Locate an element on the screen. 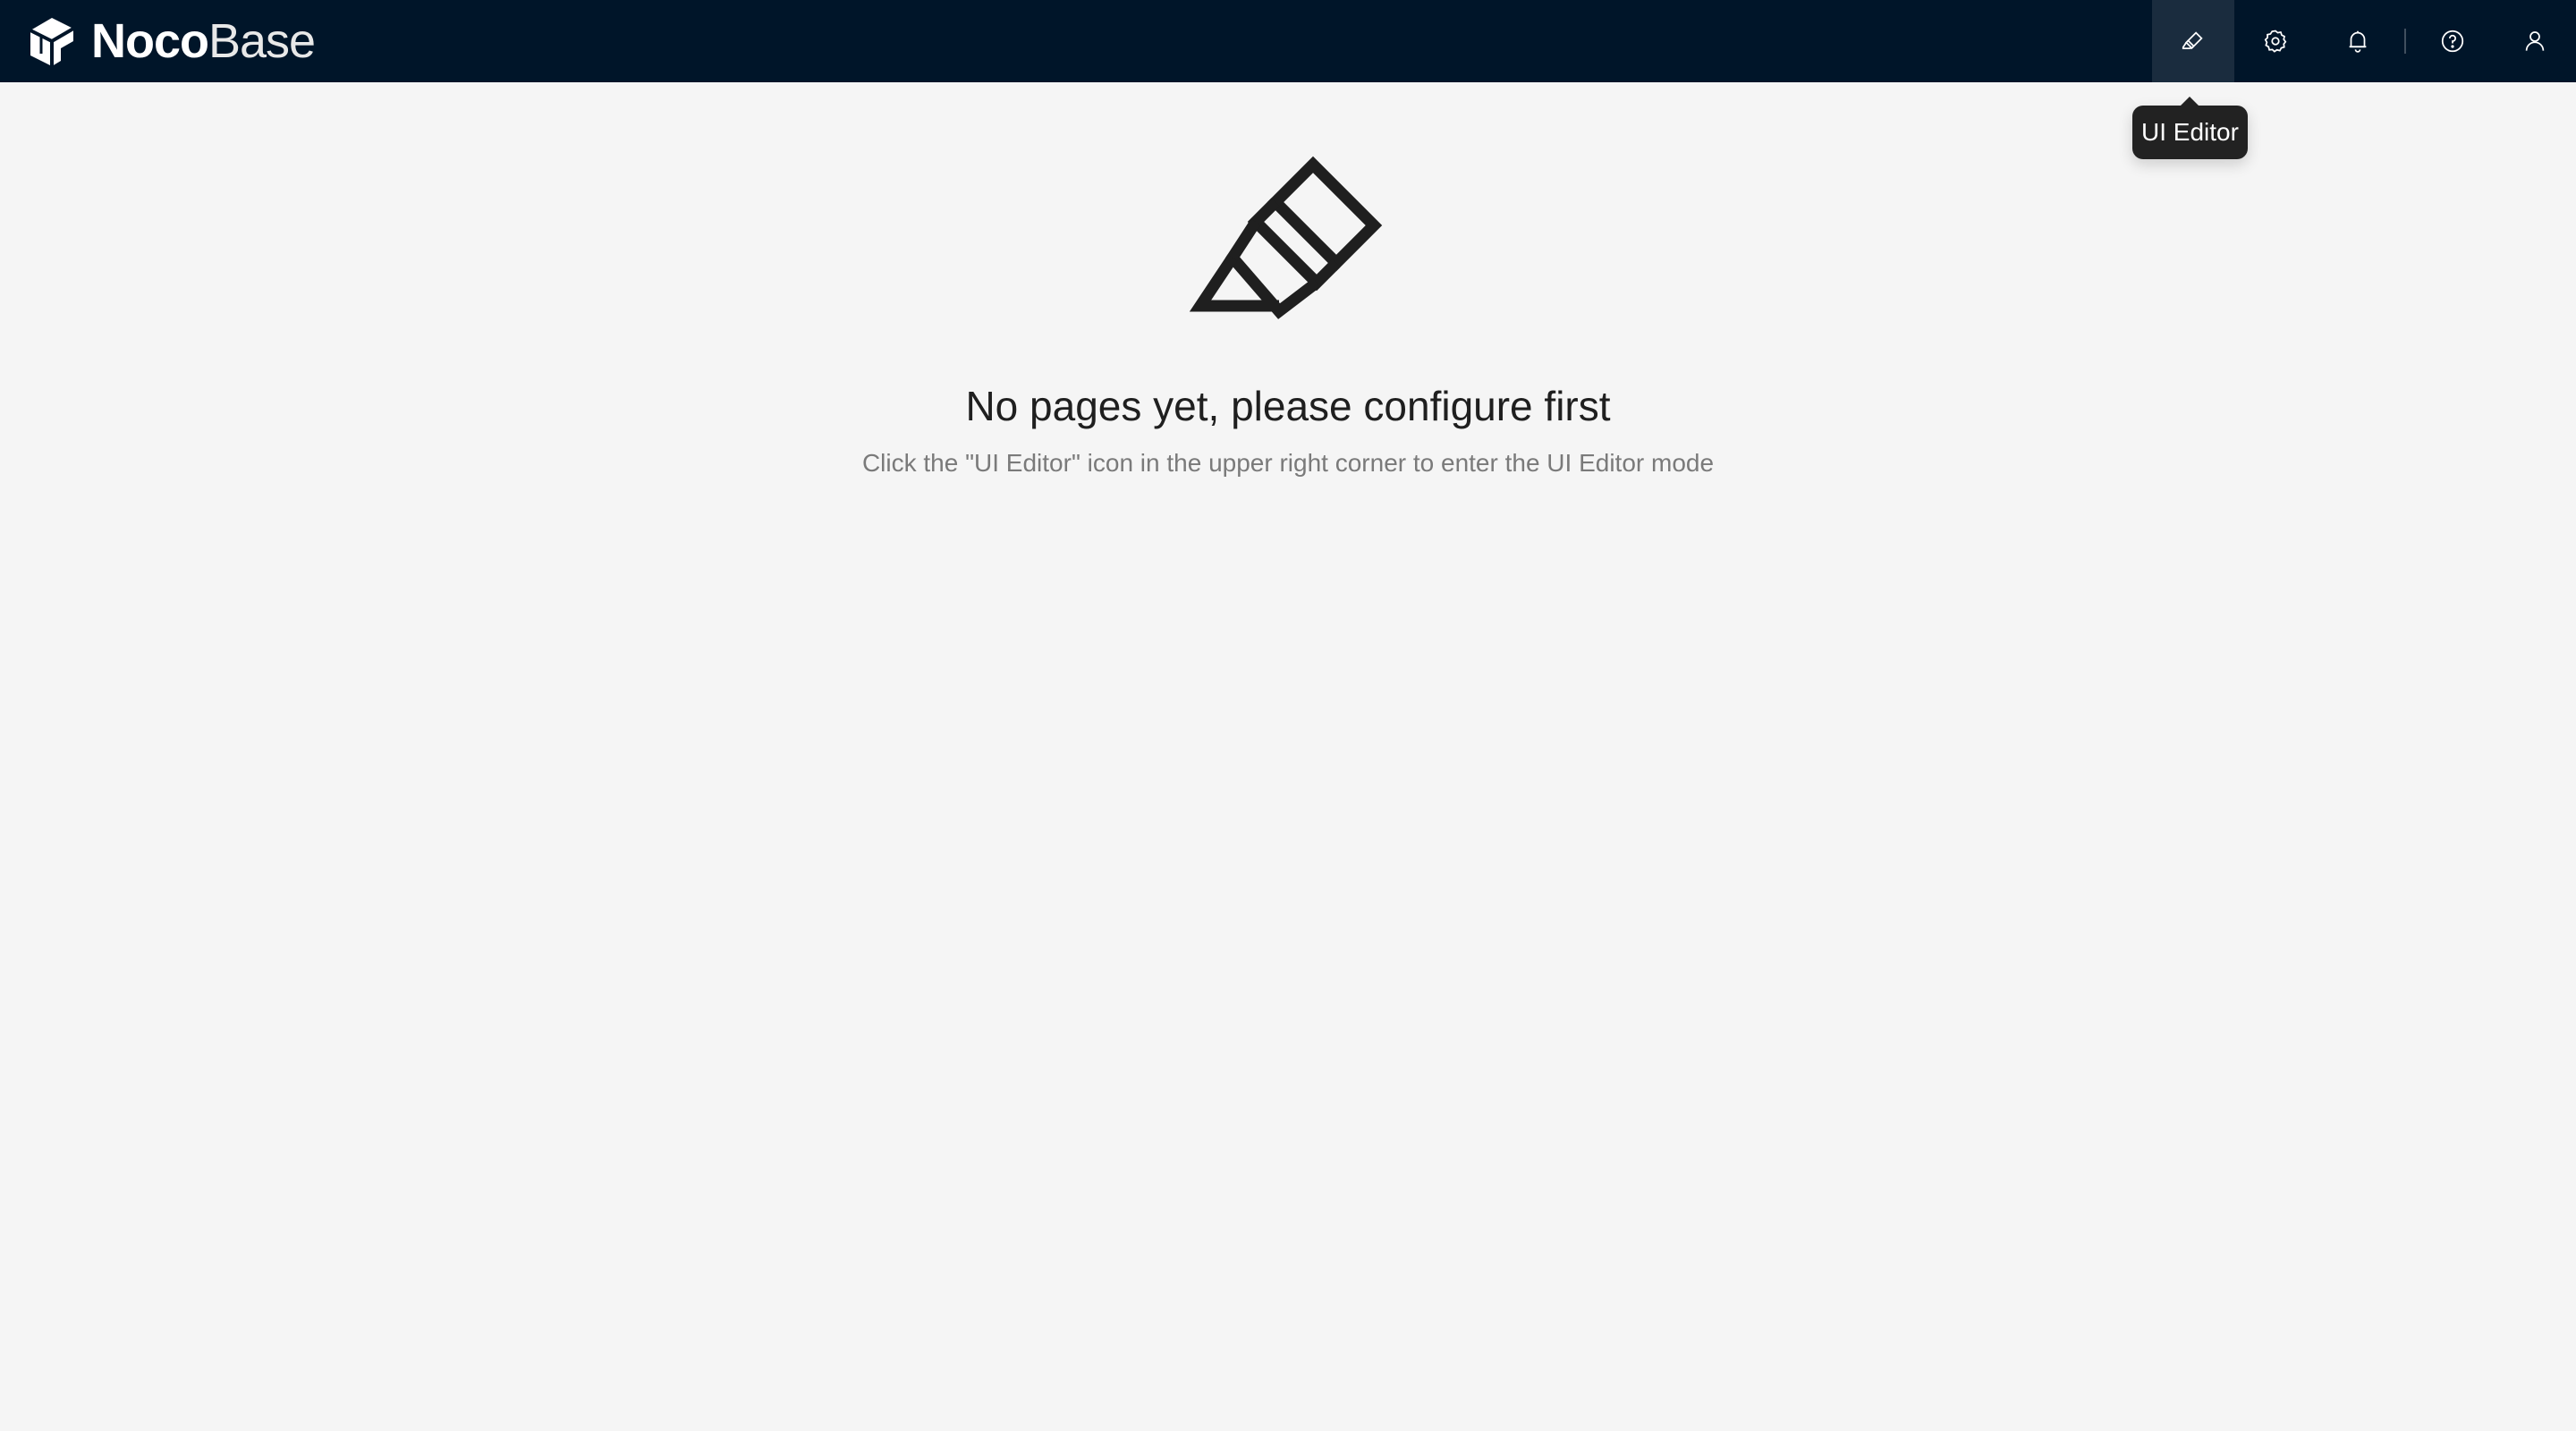 This screenshot has width=2576, height=1431. tooltip-label: UI Editor is located at coordinates (2190, 132).